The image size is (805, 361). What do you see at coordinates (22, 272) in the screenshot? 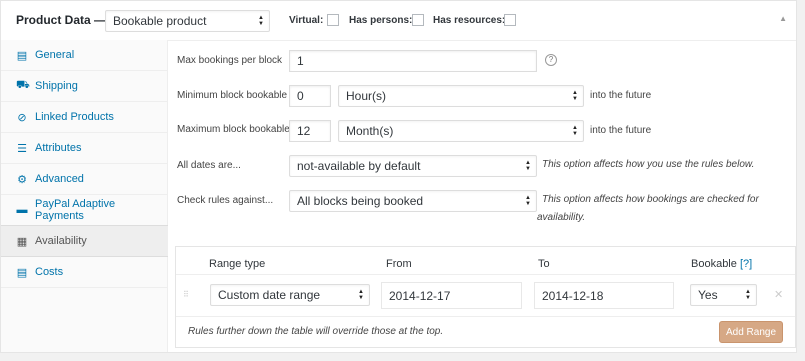
I see `costs-icon: ▤` at bounding box center [22, 272].